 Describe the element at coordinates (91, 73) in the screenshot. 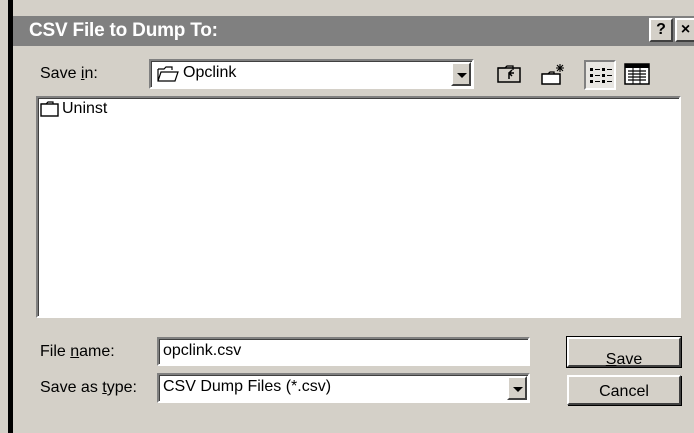

I see `save-in-label-text-end: n:` at that location.